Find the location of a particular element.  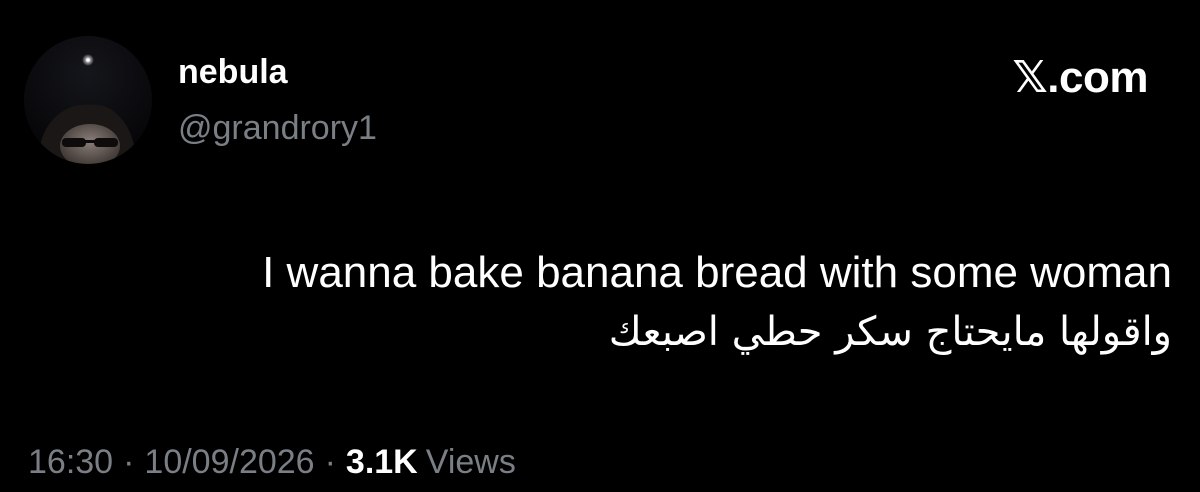

x-logo-icon: 𝕏.com is located at coordinates (1080, 78).